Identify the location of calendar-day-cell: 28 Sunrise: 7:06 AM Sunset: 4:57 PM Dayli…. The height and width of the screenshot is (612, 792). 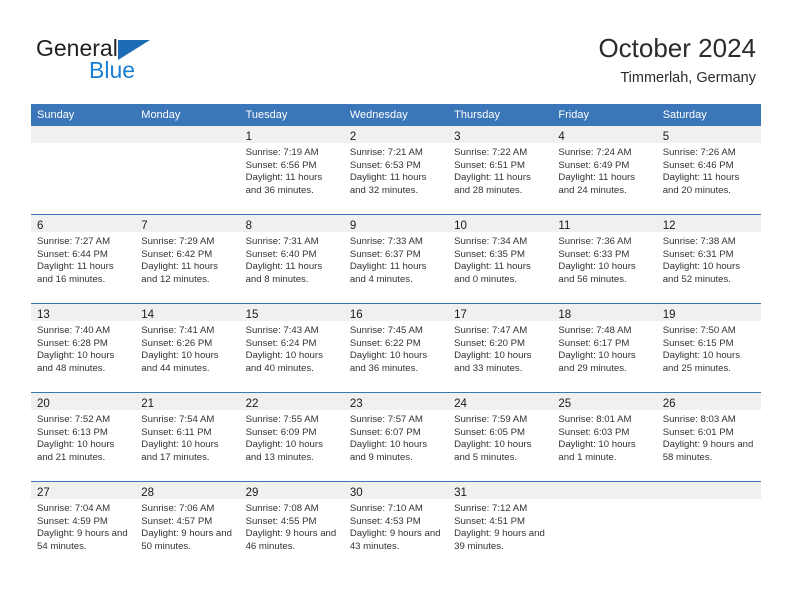
(187, 525).